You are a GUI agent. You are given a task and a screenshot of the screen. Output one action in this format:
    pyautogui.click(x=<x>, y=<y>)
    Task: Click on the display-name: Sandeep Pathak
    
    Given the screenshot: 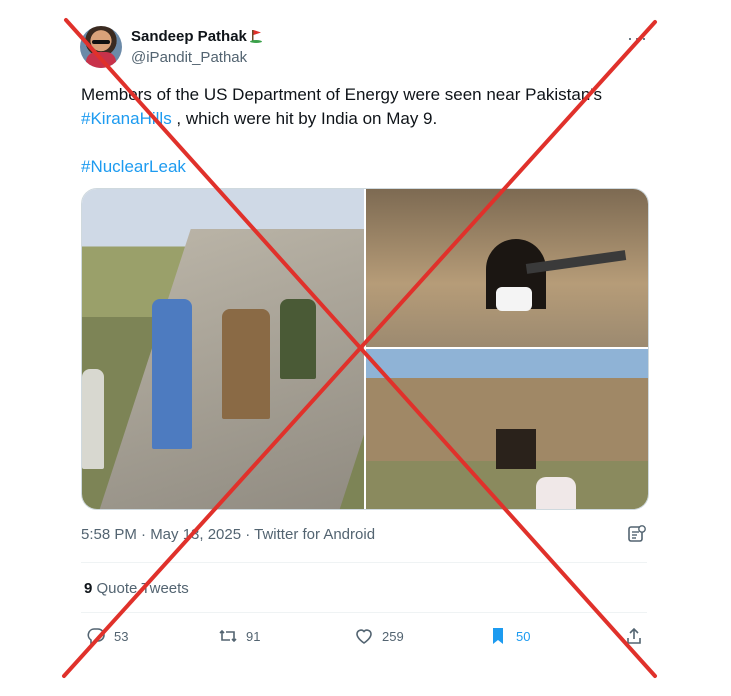 What is the action you would take?
    pyautogui.click(x=197, y=36)
    